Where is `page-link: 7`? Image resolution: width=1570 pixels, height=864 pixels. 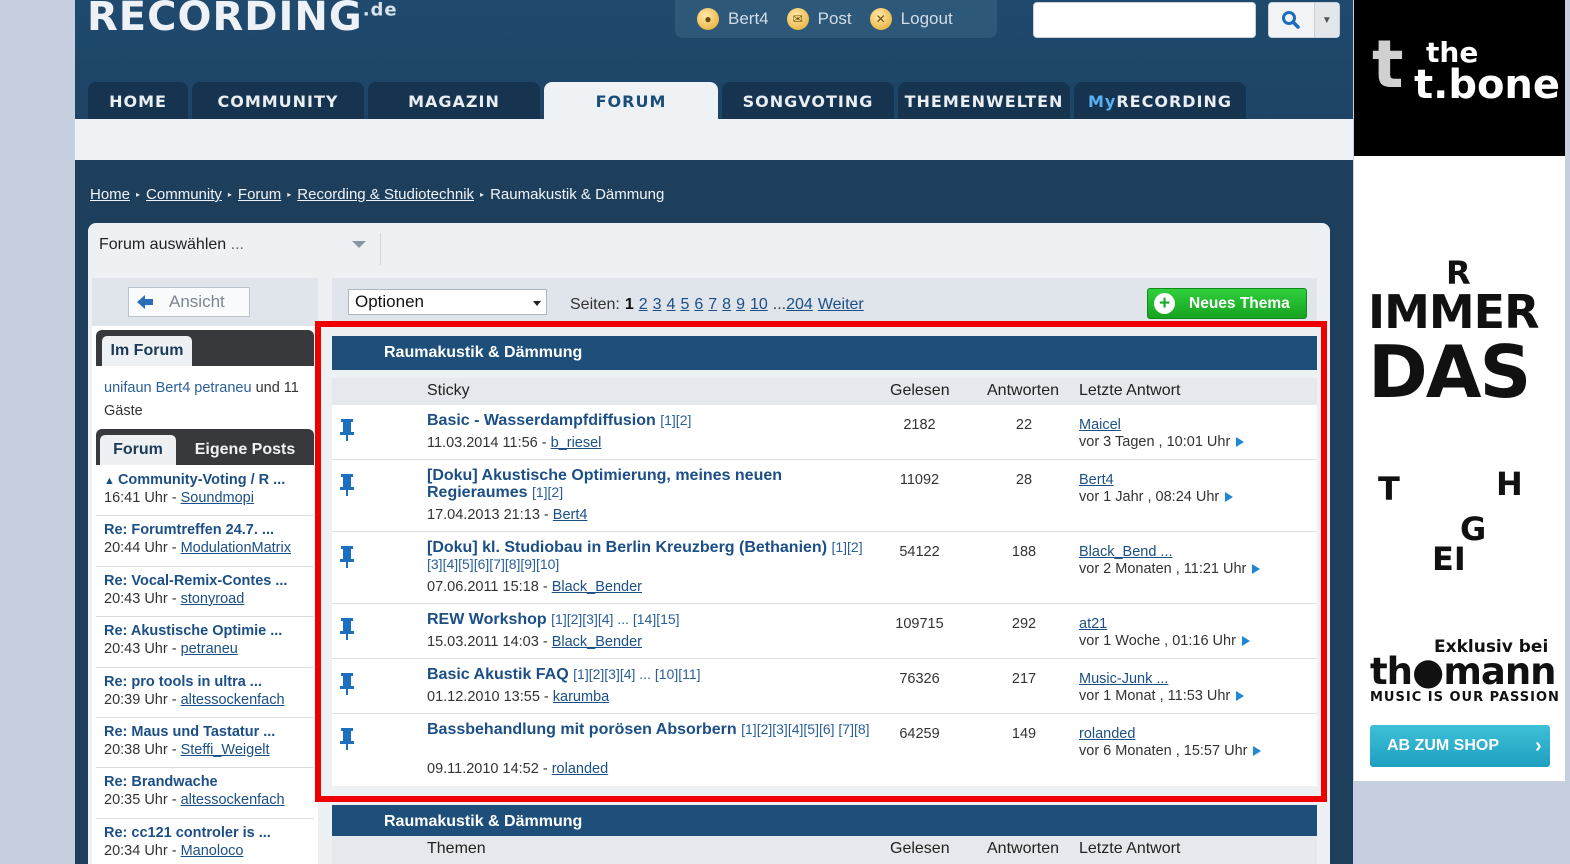
page-link: 7 is located at coordinates (712, 305).